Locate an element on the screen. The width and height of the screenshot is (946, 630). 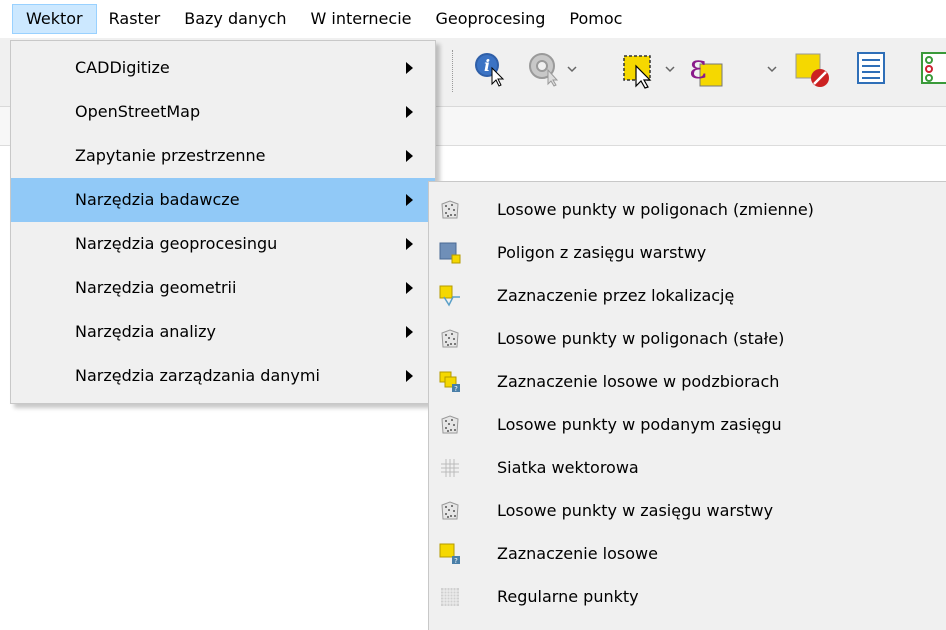
random-selection-icon: ? is located at coordinates (449, 554).